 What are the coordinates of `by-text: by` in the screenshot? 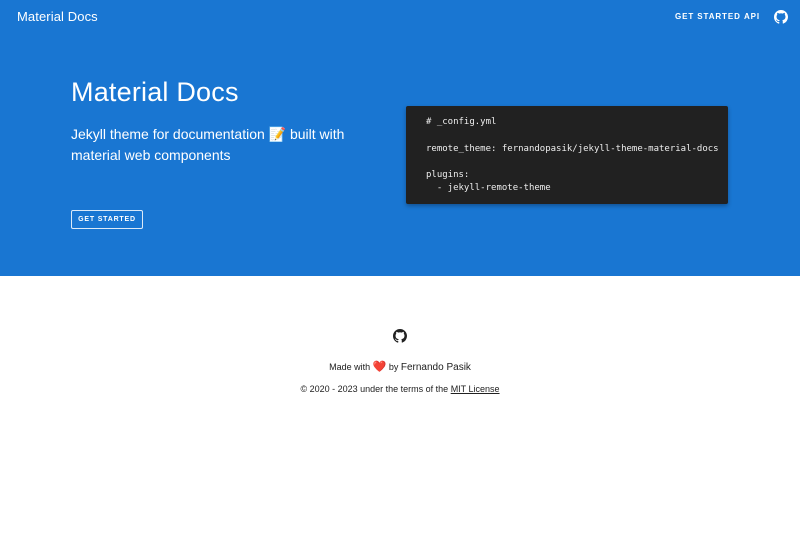 It's located at (393, 367).